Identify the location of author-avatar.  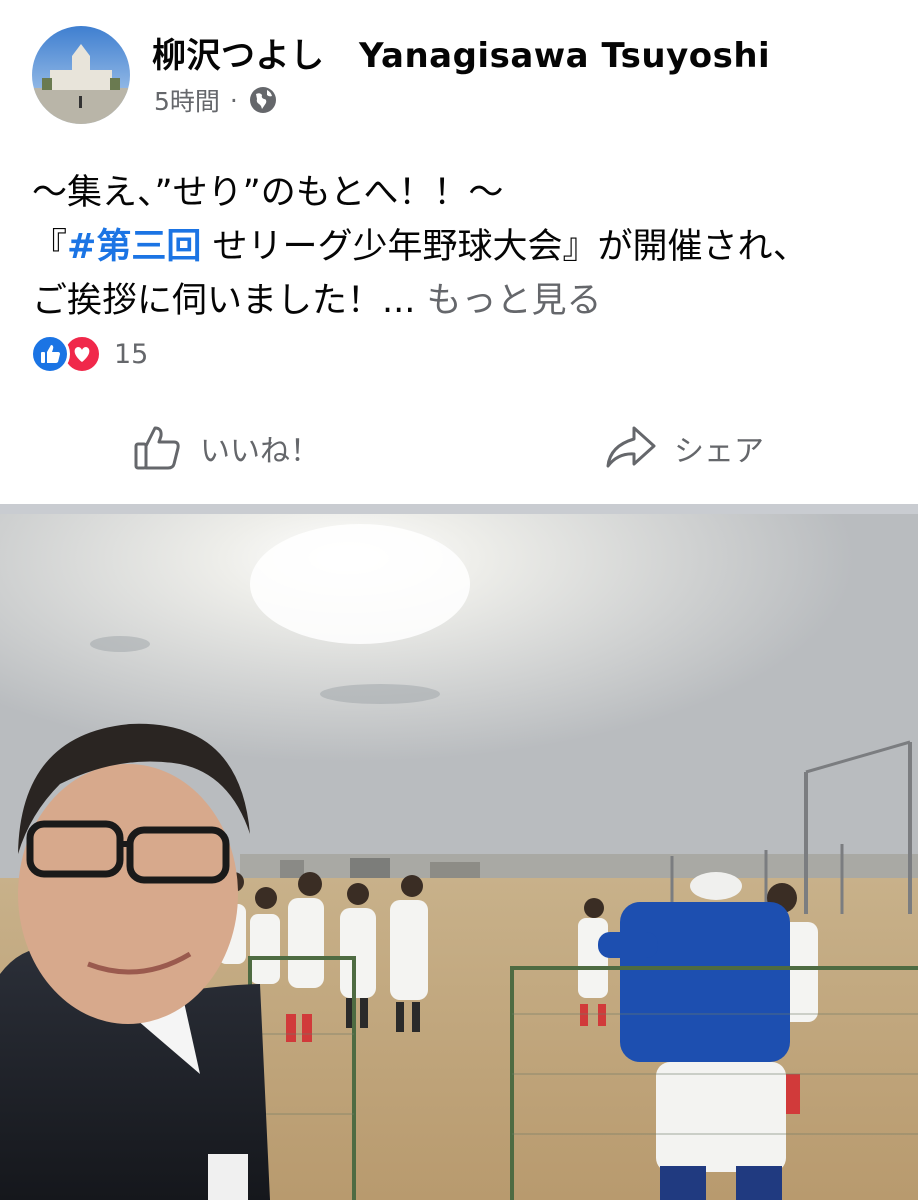
(81, 75).